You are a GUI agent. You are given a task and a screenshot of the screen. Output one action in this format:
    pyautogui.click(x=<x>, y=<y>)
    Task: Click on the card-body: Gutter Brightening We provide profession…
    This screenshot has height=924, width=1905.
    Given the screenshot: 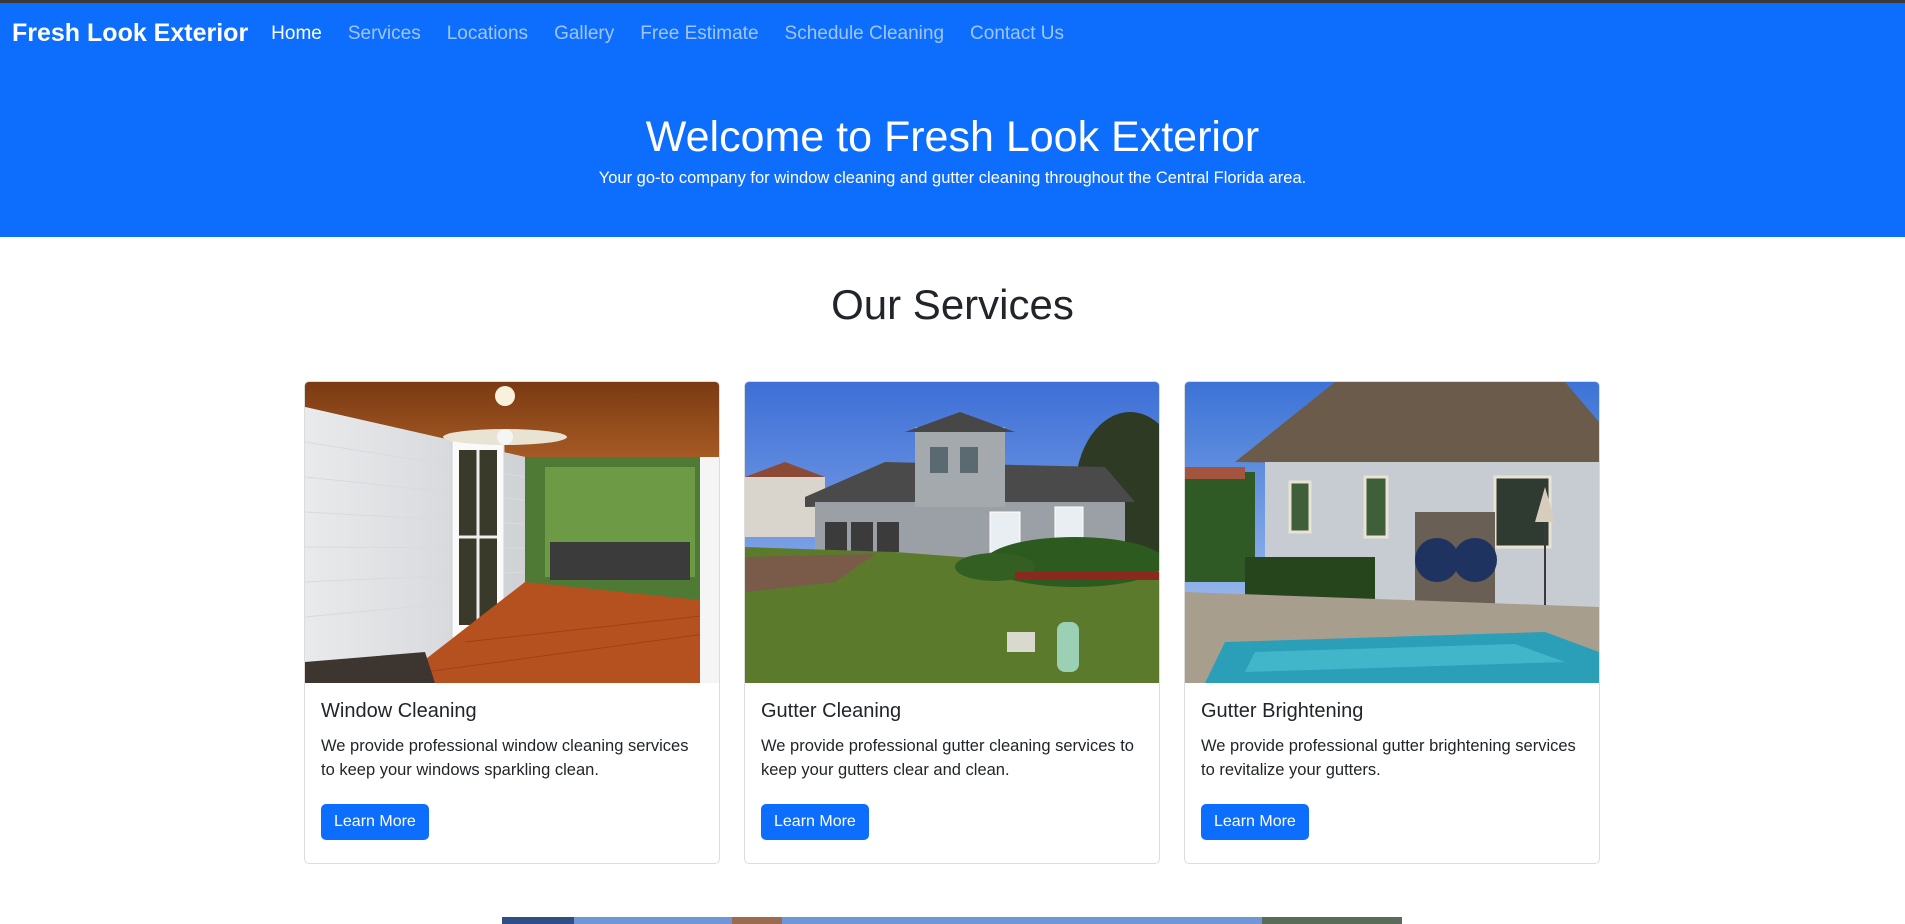 What is the action you would take?
    pyautogui.click(x=1392, y=770)
    